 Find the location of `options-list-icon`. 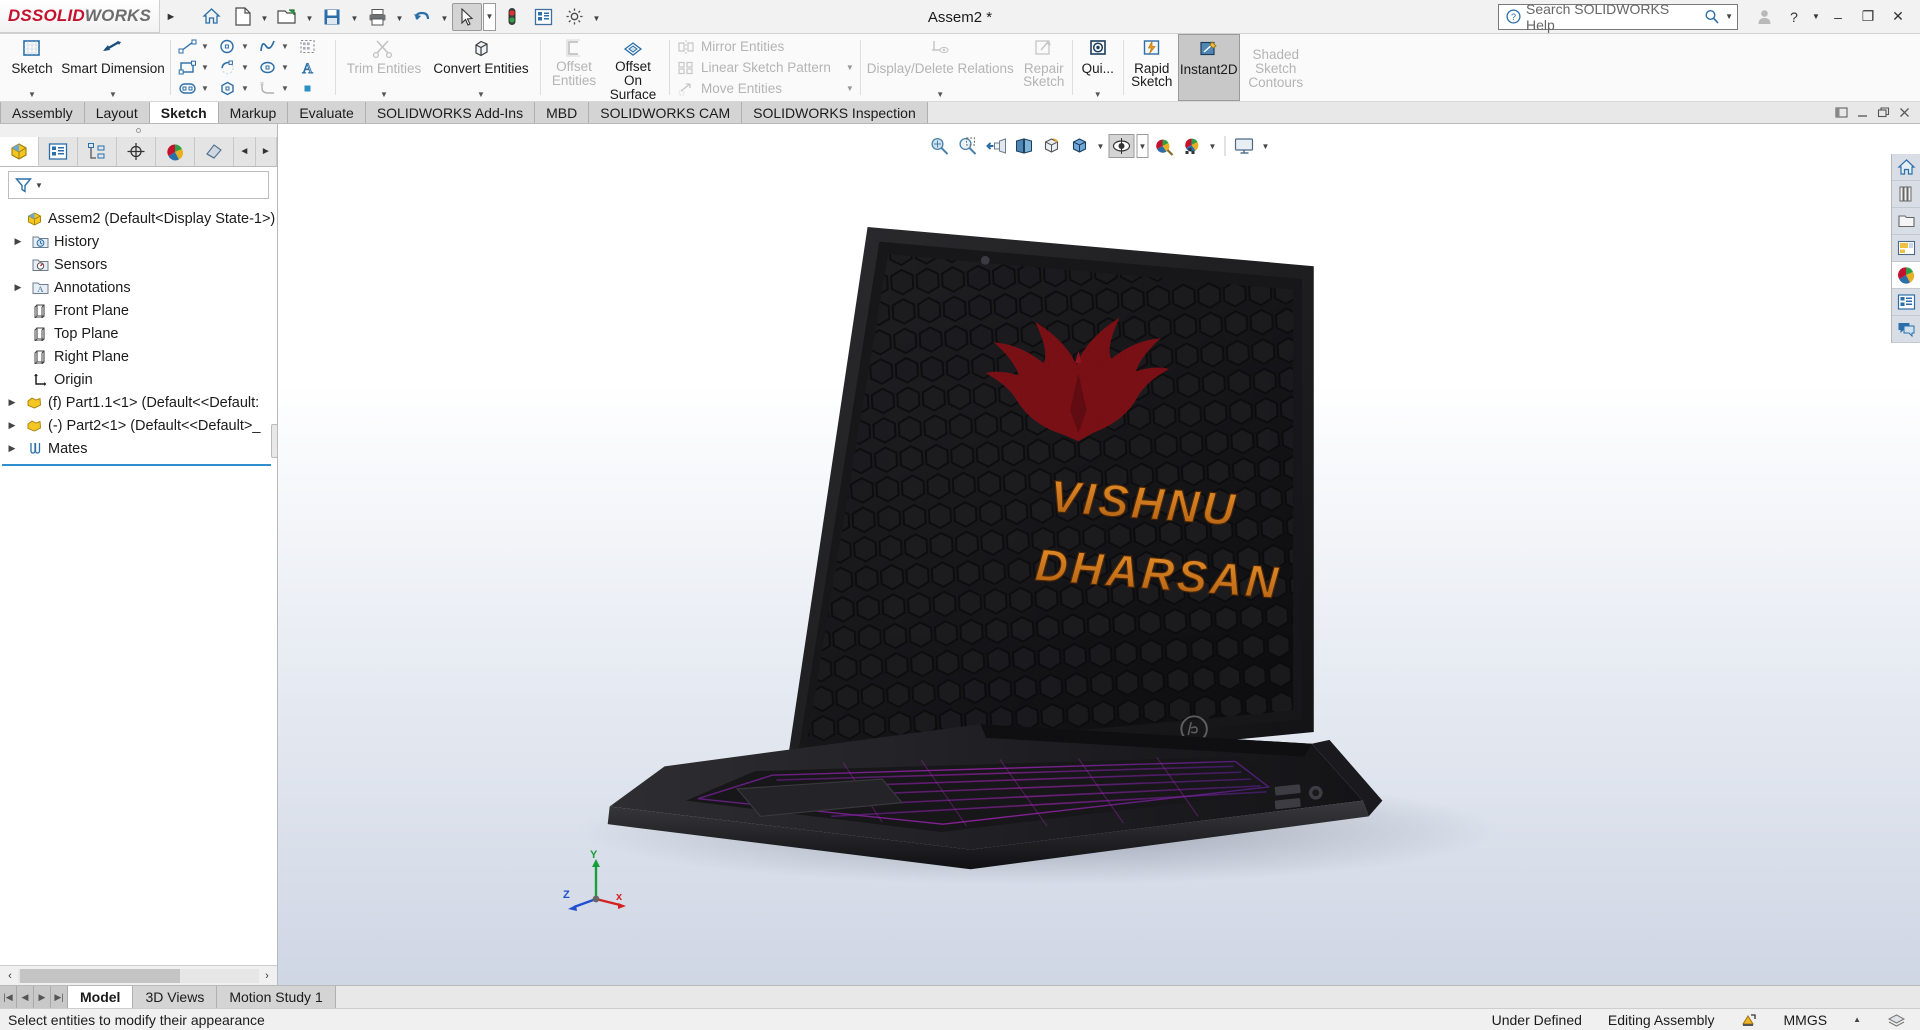

options-list-icon is located at coordinates (543, 17).